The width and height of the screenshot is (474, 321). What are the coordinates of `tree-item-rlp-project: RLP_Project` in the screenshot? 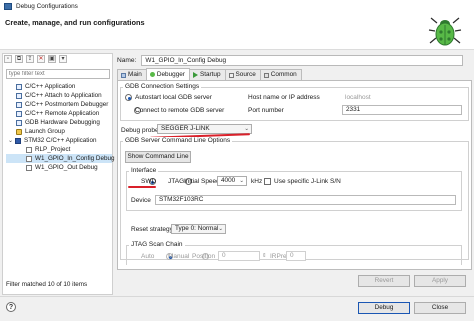 It's located at (59, 149).